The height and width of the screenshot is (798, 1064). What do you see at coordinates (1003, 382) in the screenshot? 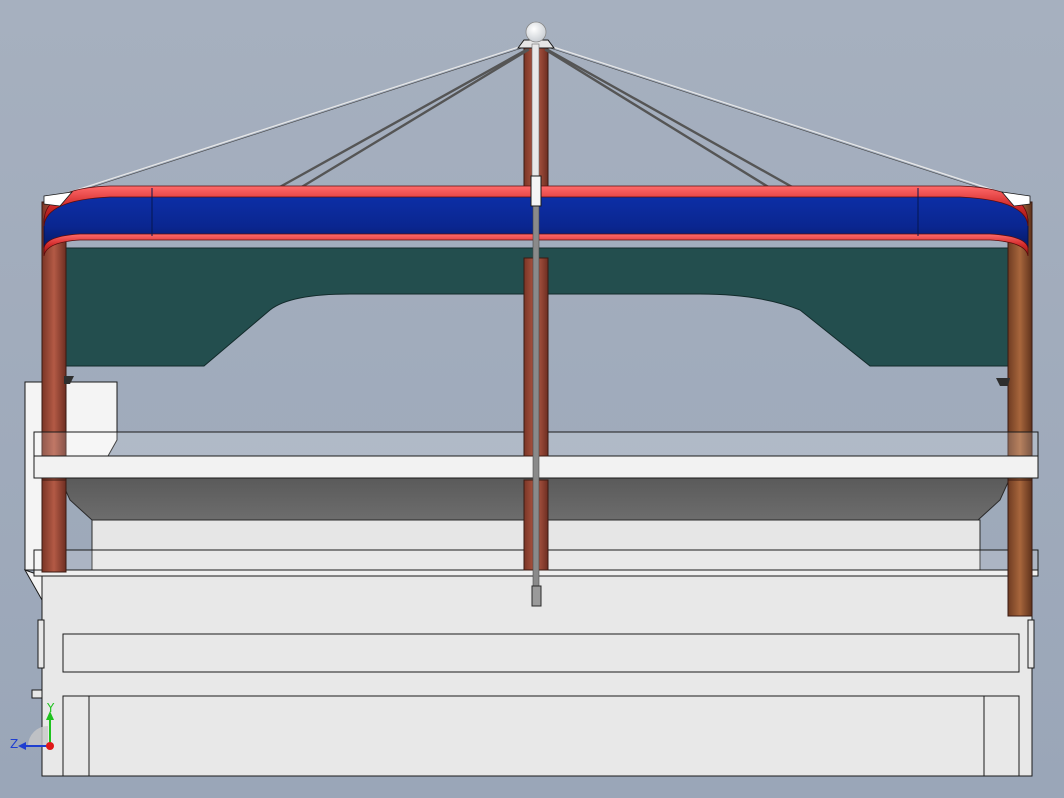
I see `right-bracket` at bounding box center [1003, 382].